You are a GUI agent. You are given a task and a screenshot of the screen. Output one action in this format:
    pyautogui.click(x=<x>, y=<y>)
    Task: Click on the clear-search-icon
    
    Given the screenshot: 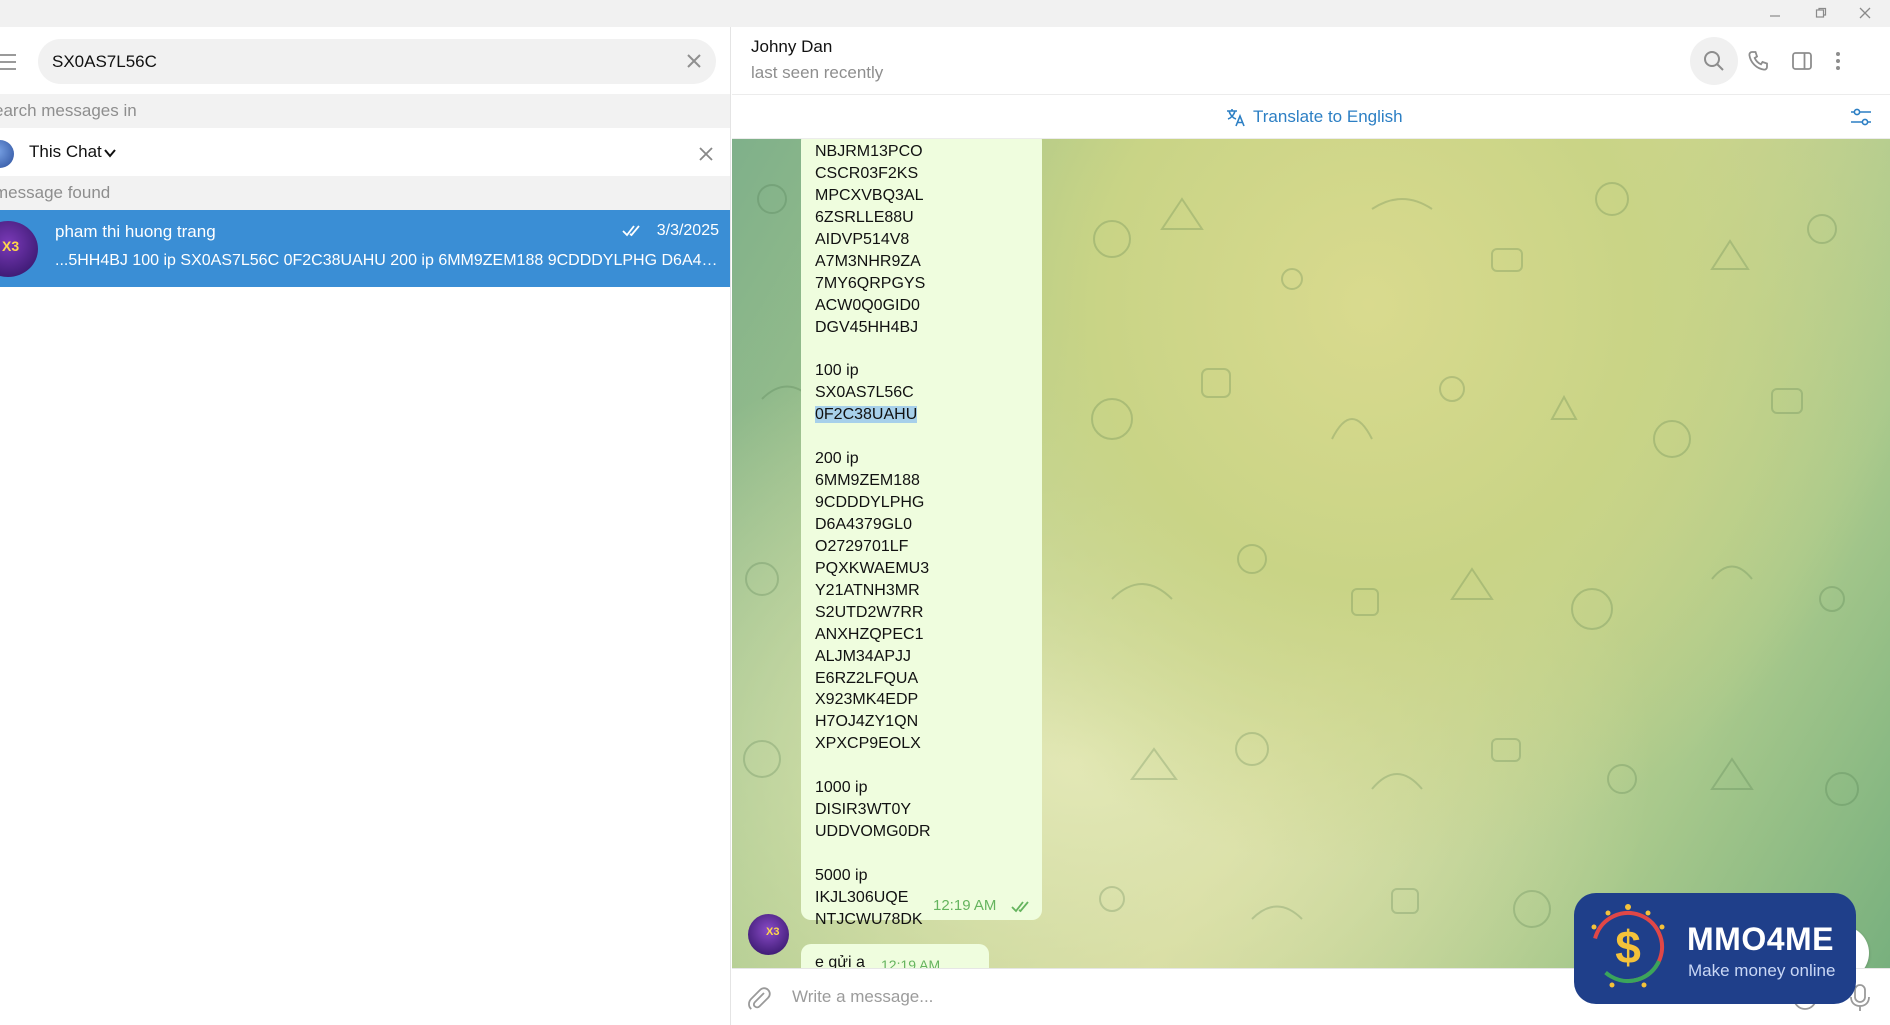 What is the action you would take?
    pyautogui.click(x=694, y=61)
    